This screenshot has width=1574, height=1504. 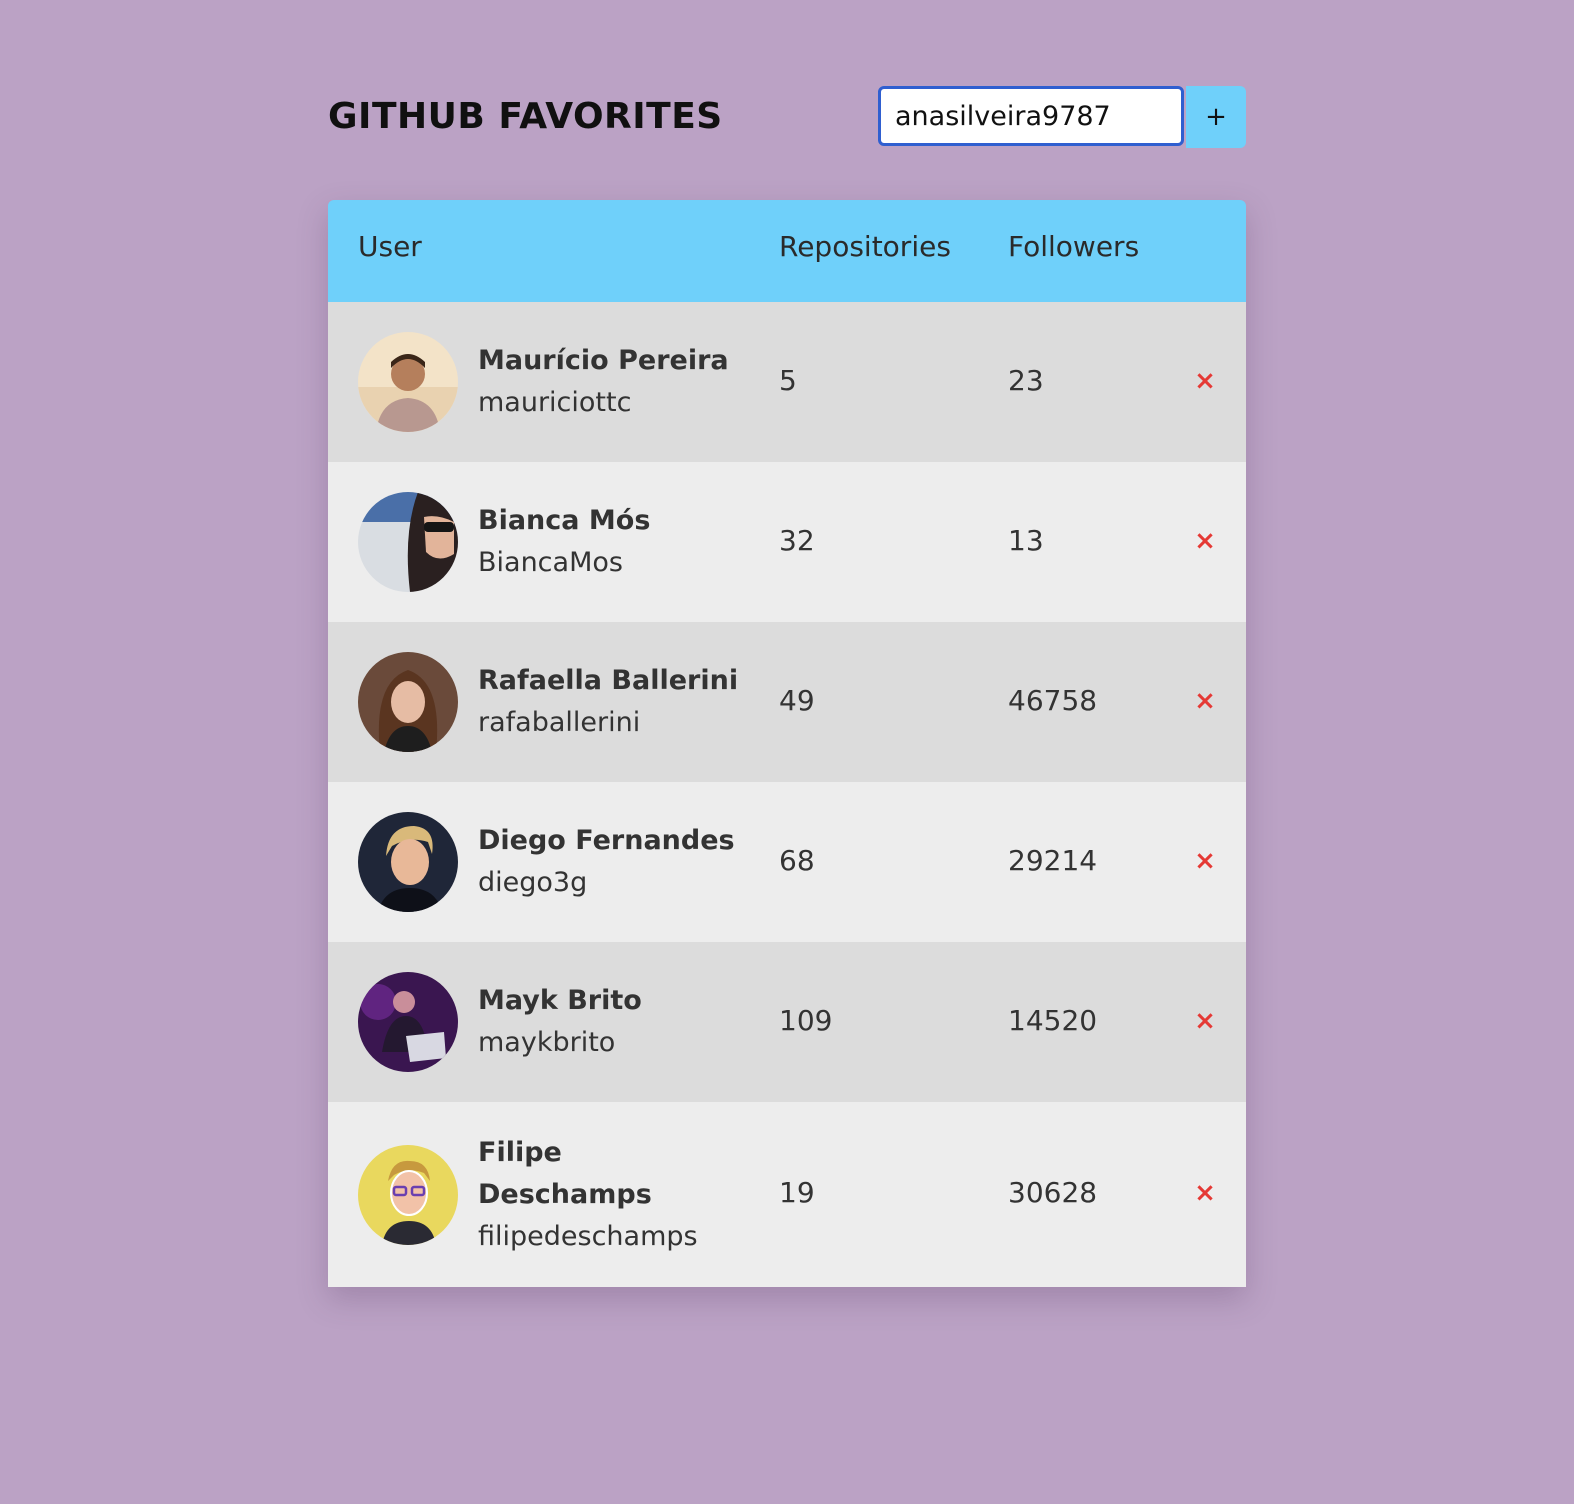 What do you see at coordinates (525, 116) in the screenshot?
I see `page-title: GITHUB FAVORITES` at bounding box center [525, 116].